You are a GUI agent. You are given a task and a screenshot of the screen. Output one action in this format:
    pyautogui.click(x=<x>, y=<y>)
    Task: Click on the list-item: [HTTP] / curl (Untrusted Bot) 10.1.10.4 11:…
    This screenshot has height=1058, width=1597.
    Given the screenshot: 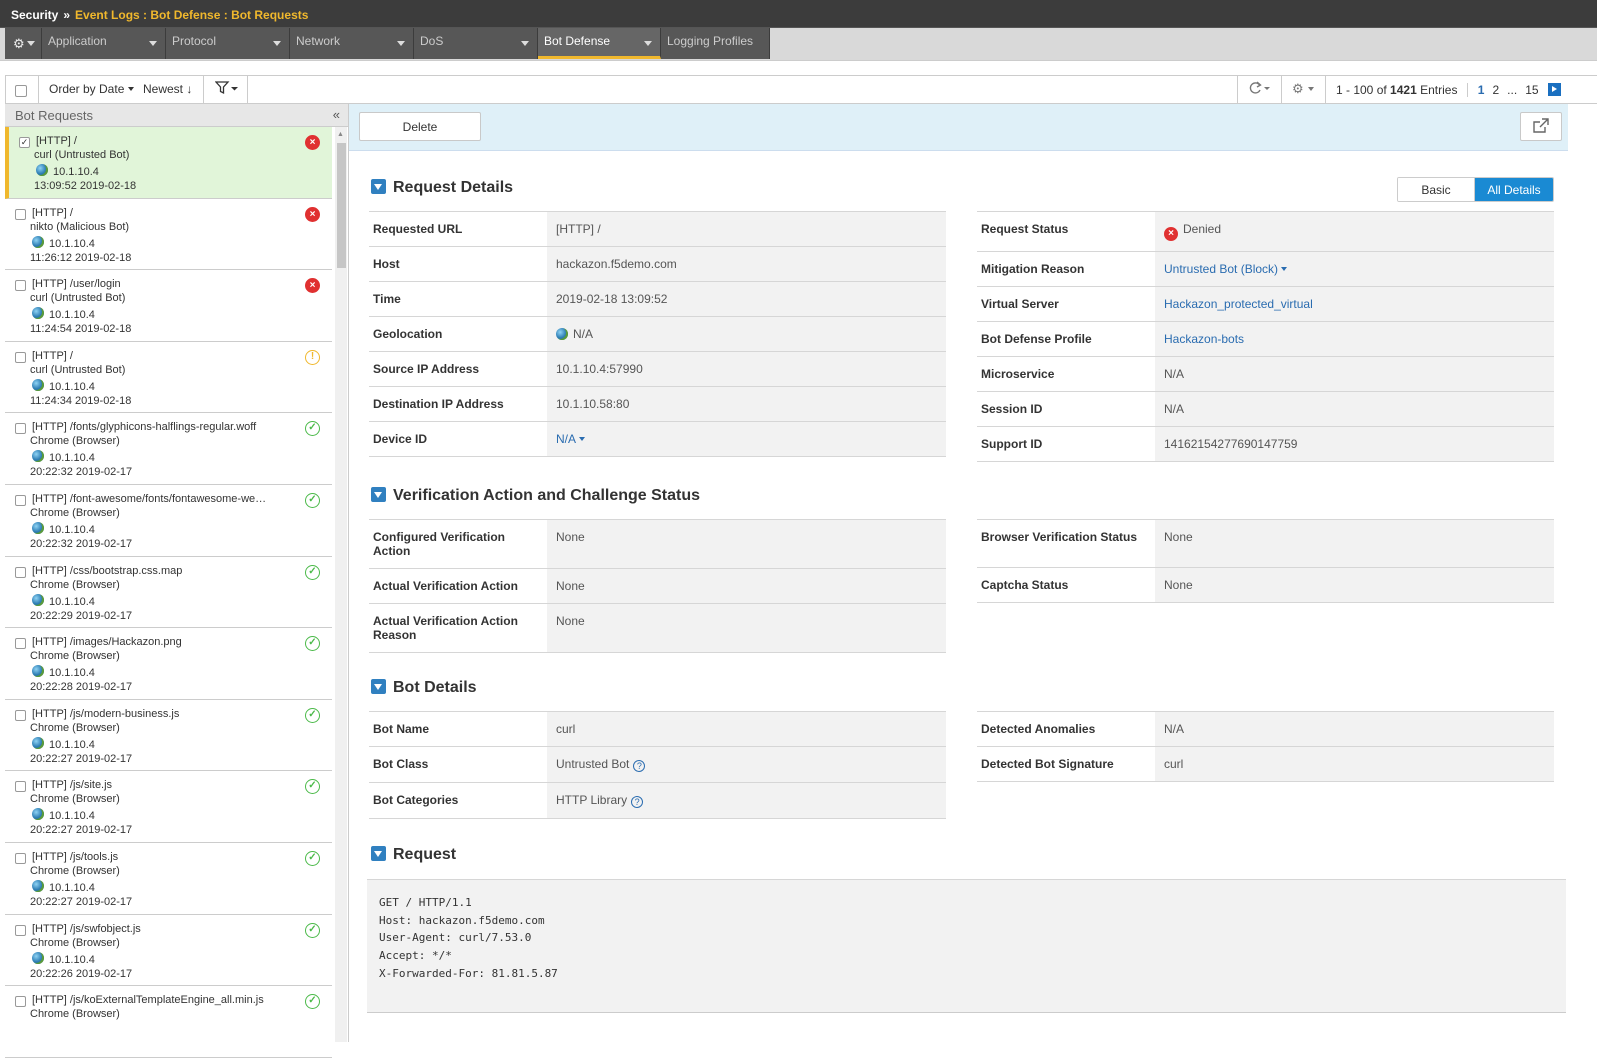 What is the action you would take?
    pyautogui.click(x=168, y=377)
    